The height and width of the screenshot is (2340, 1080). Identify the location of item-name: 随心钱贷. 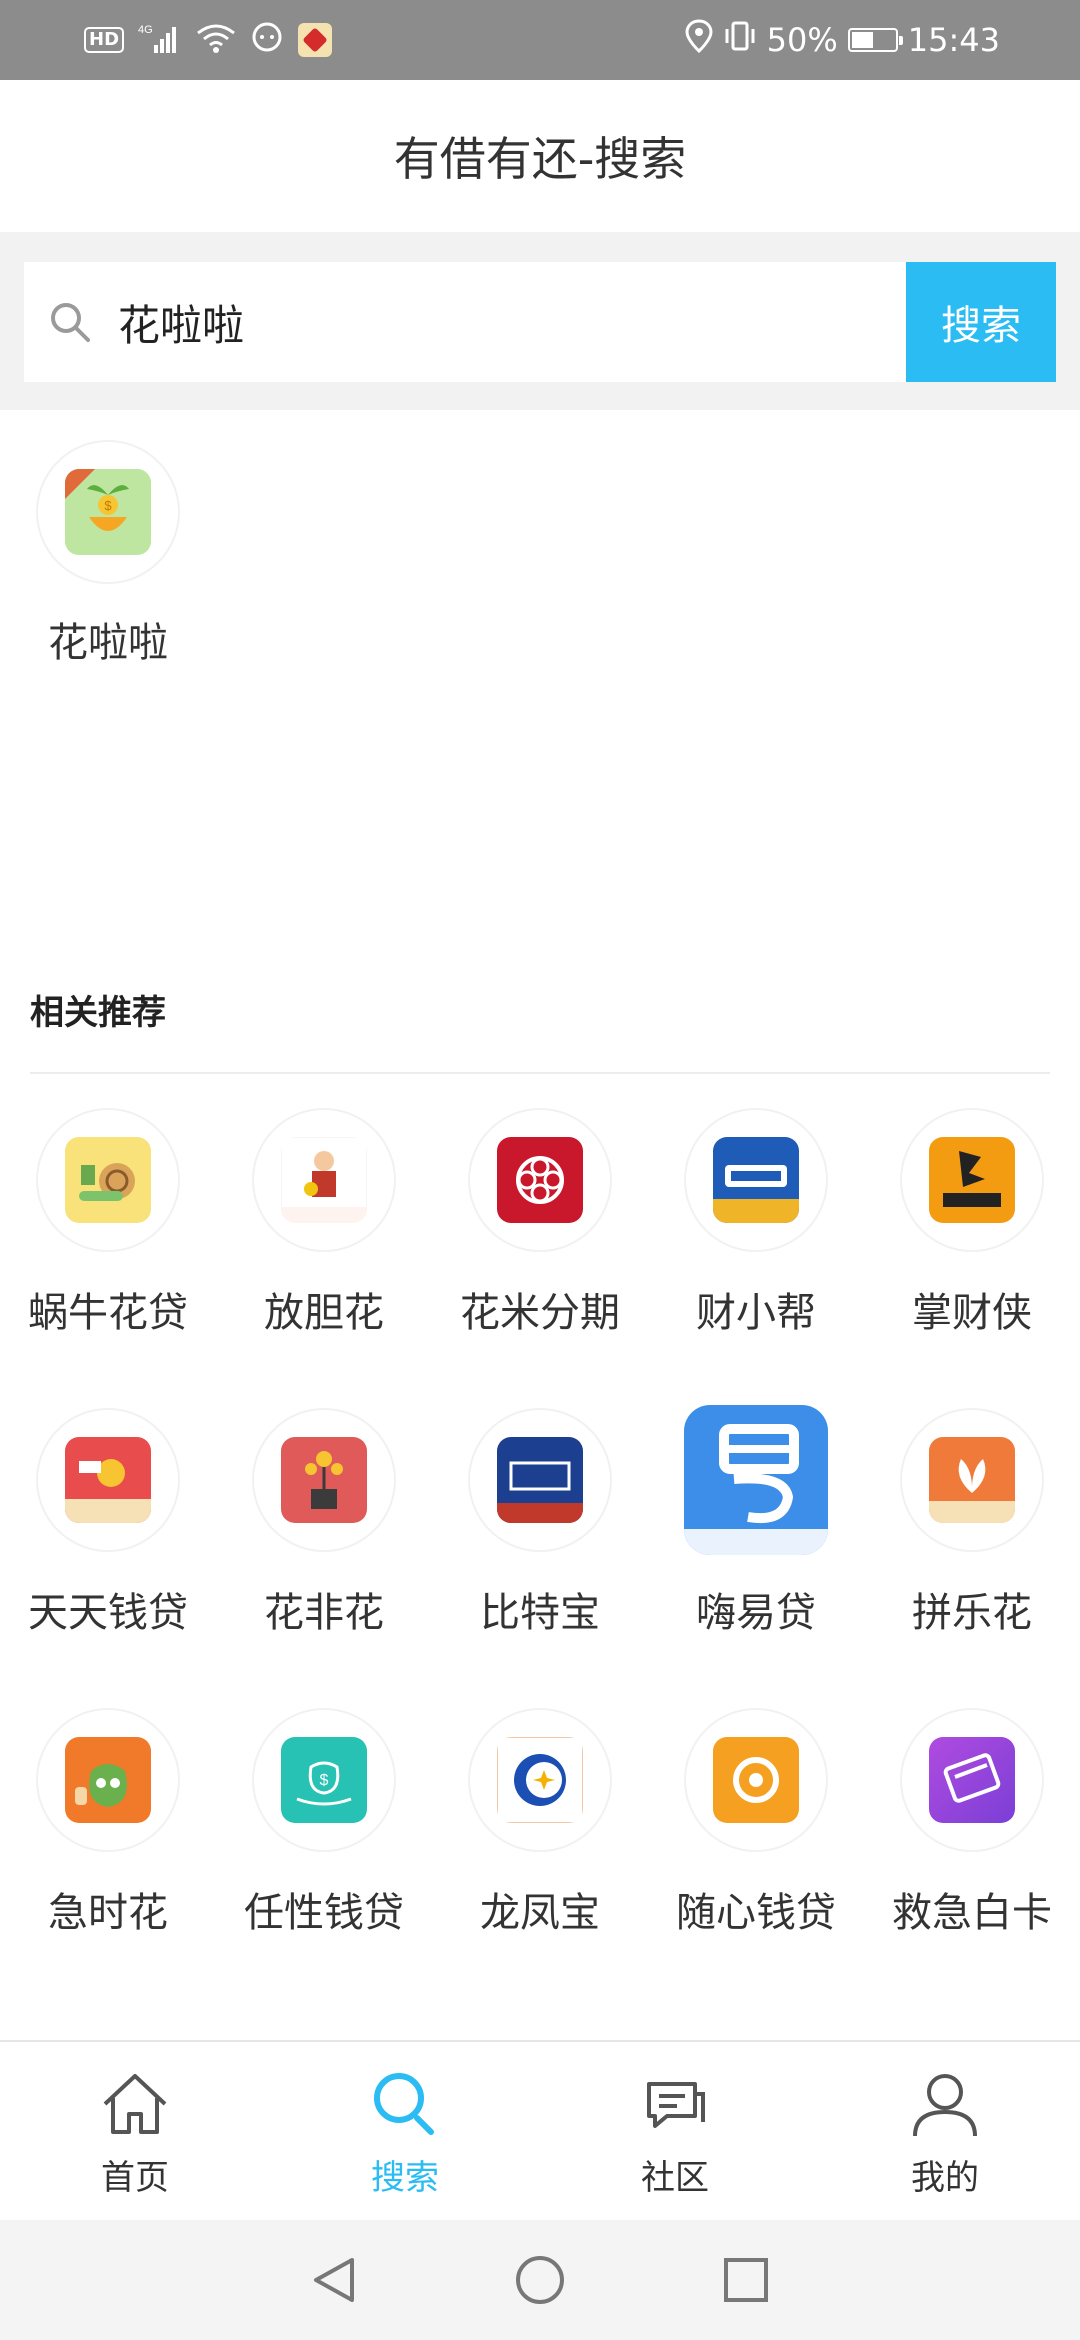
(756, 1913).